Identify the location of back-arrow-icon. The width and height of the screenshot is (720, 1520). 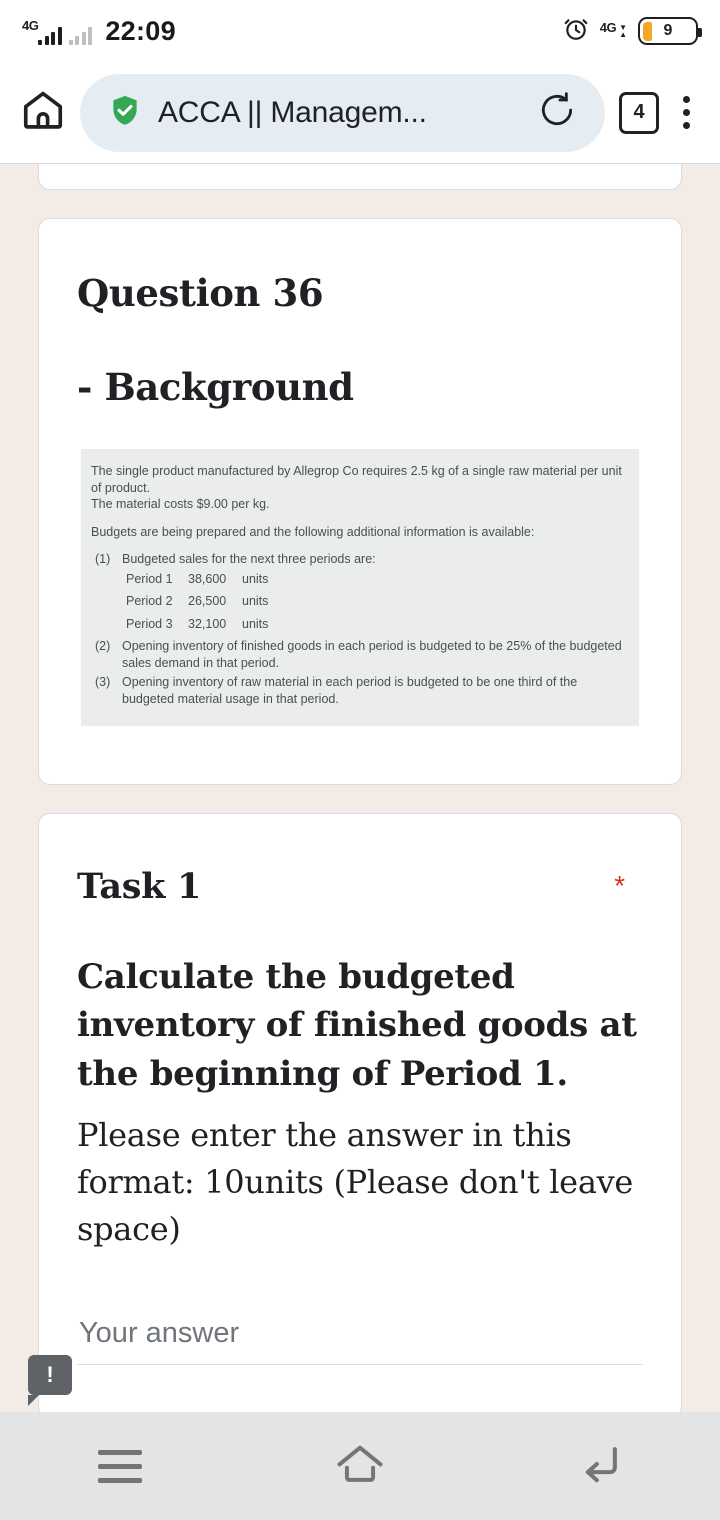
(600, 1466).